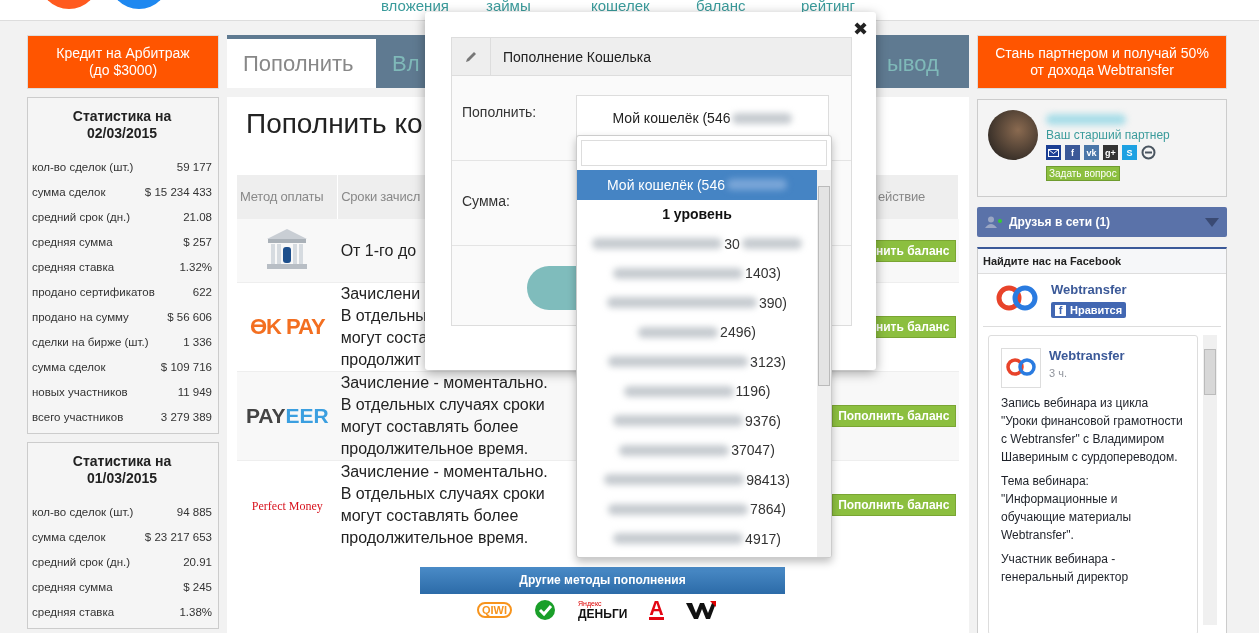 Image resolution: width=1259 pixels, height=633 pixels. What do you see at coordinates (576, 56) in the screenshot?
I see `dialog-title: Пополнение Кошелька` at bounding box center [576, 56].